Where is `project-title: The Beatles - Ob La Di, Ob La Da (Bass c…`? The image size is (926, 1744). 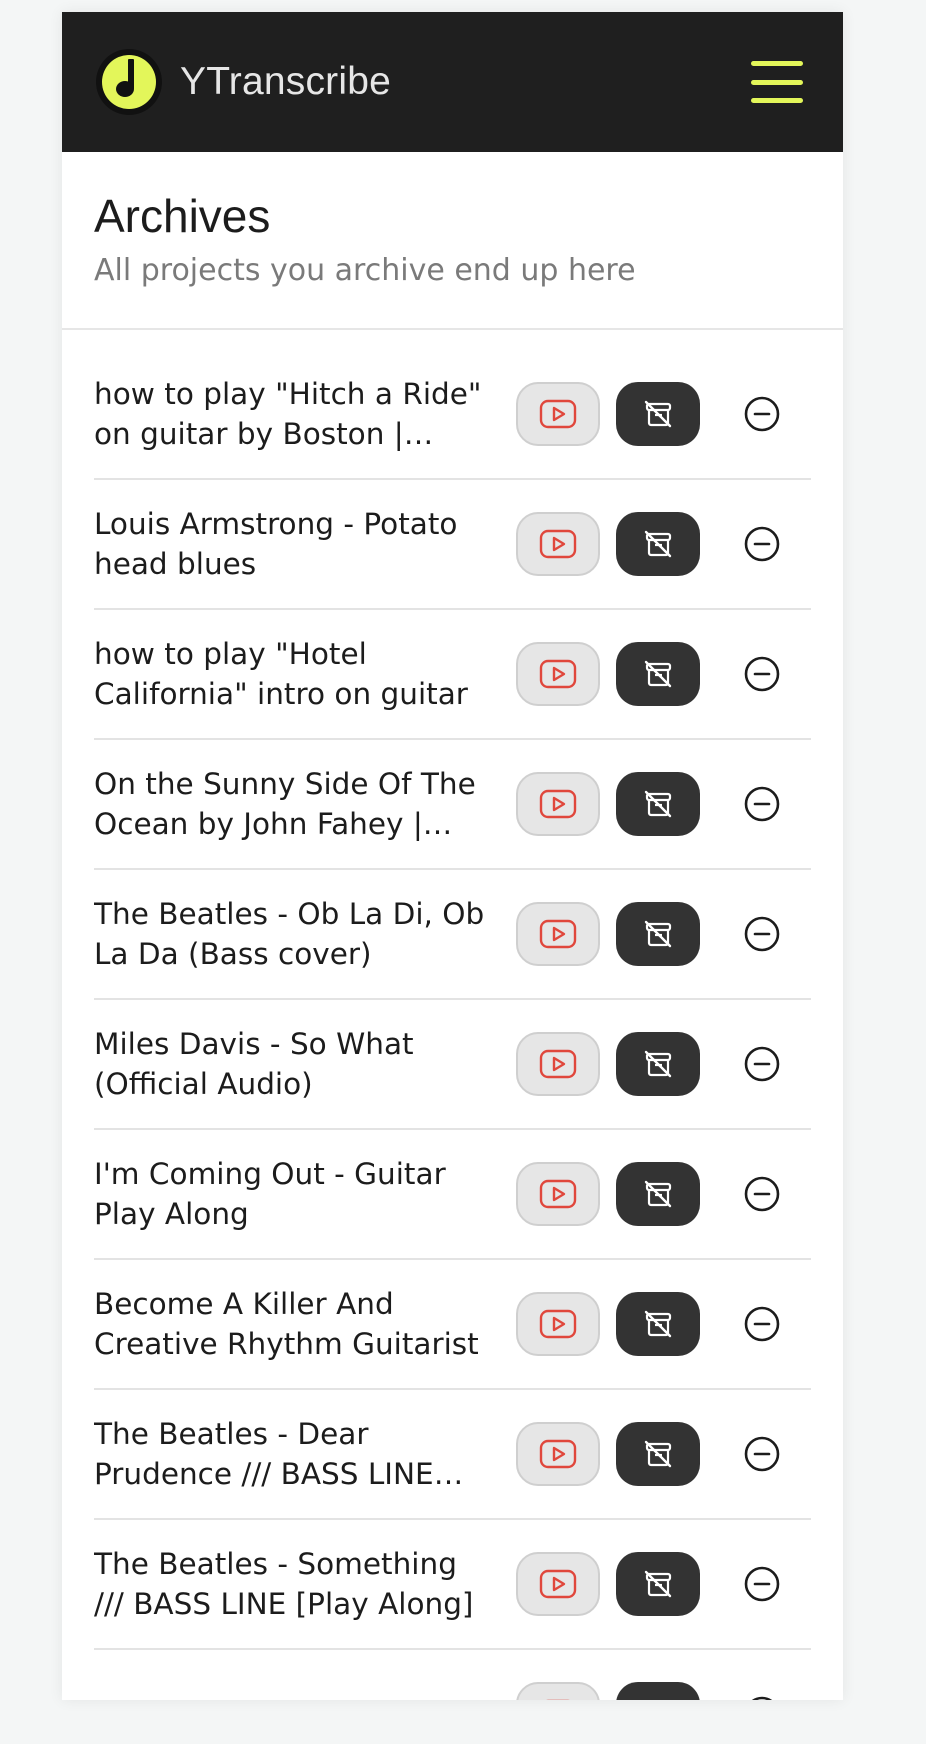
project-title: The Beatles - Ob La Di, Ob La Da (Bass c… is located at coordinates (294, 934).